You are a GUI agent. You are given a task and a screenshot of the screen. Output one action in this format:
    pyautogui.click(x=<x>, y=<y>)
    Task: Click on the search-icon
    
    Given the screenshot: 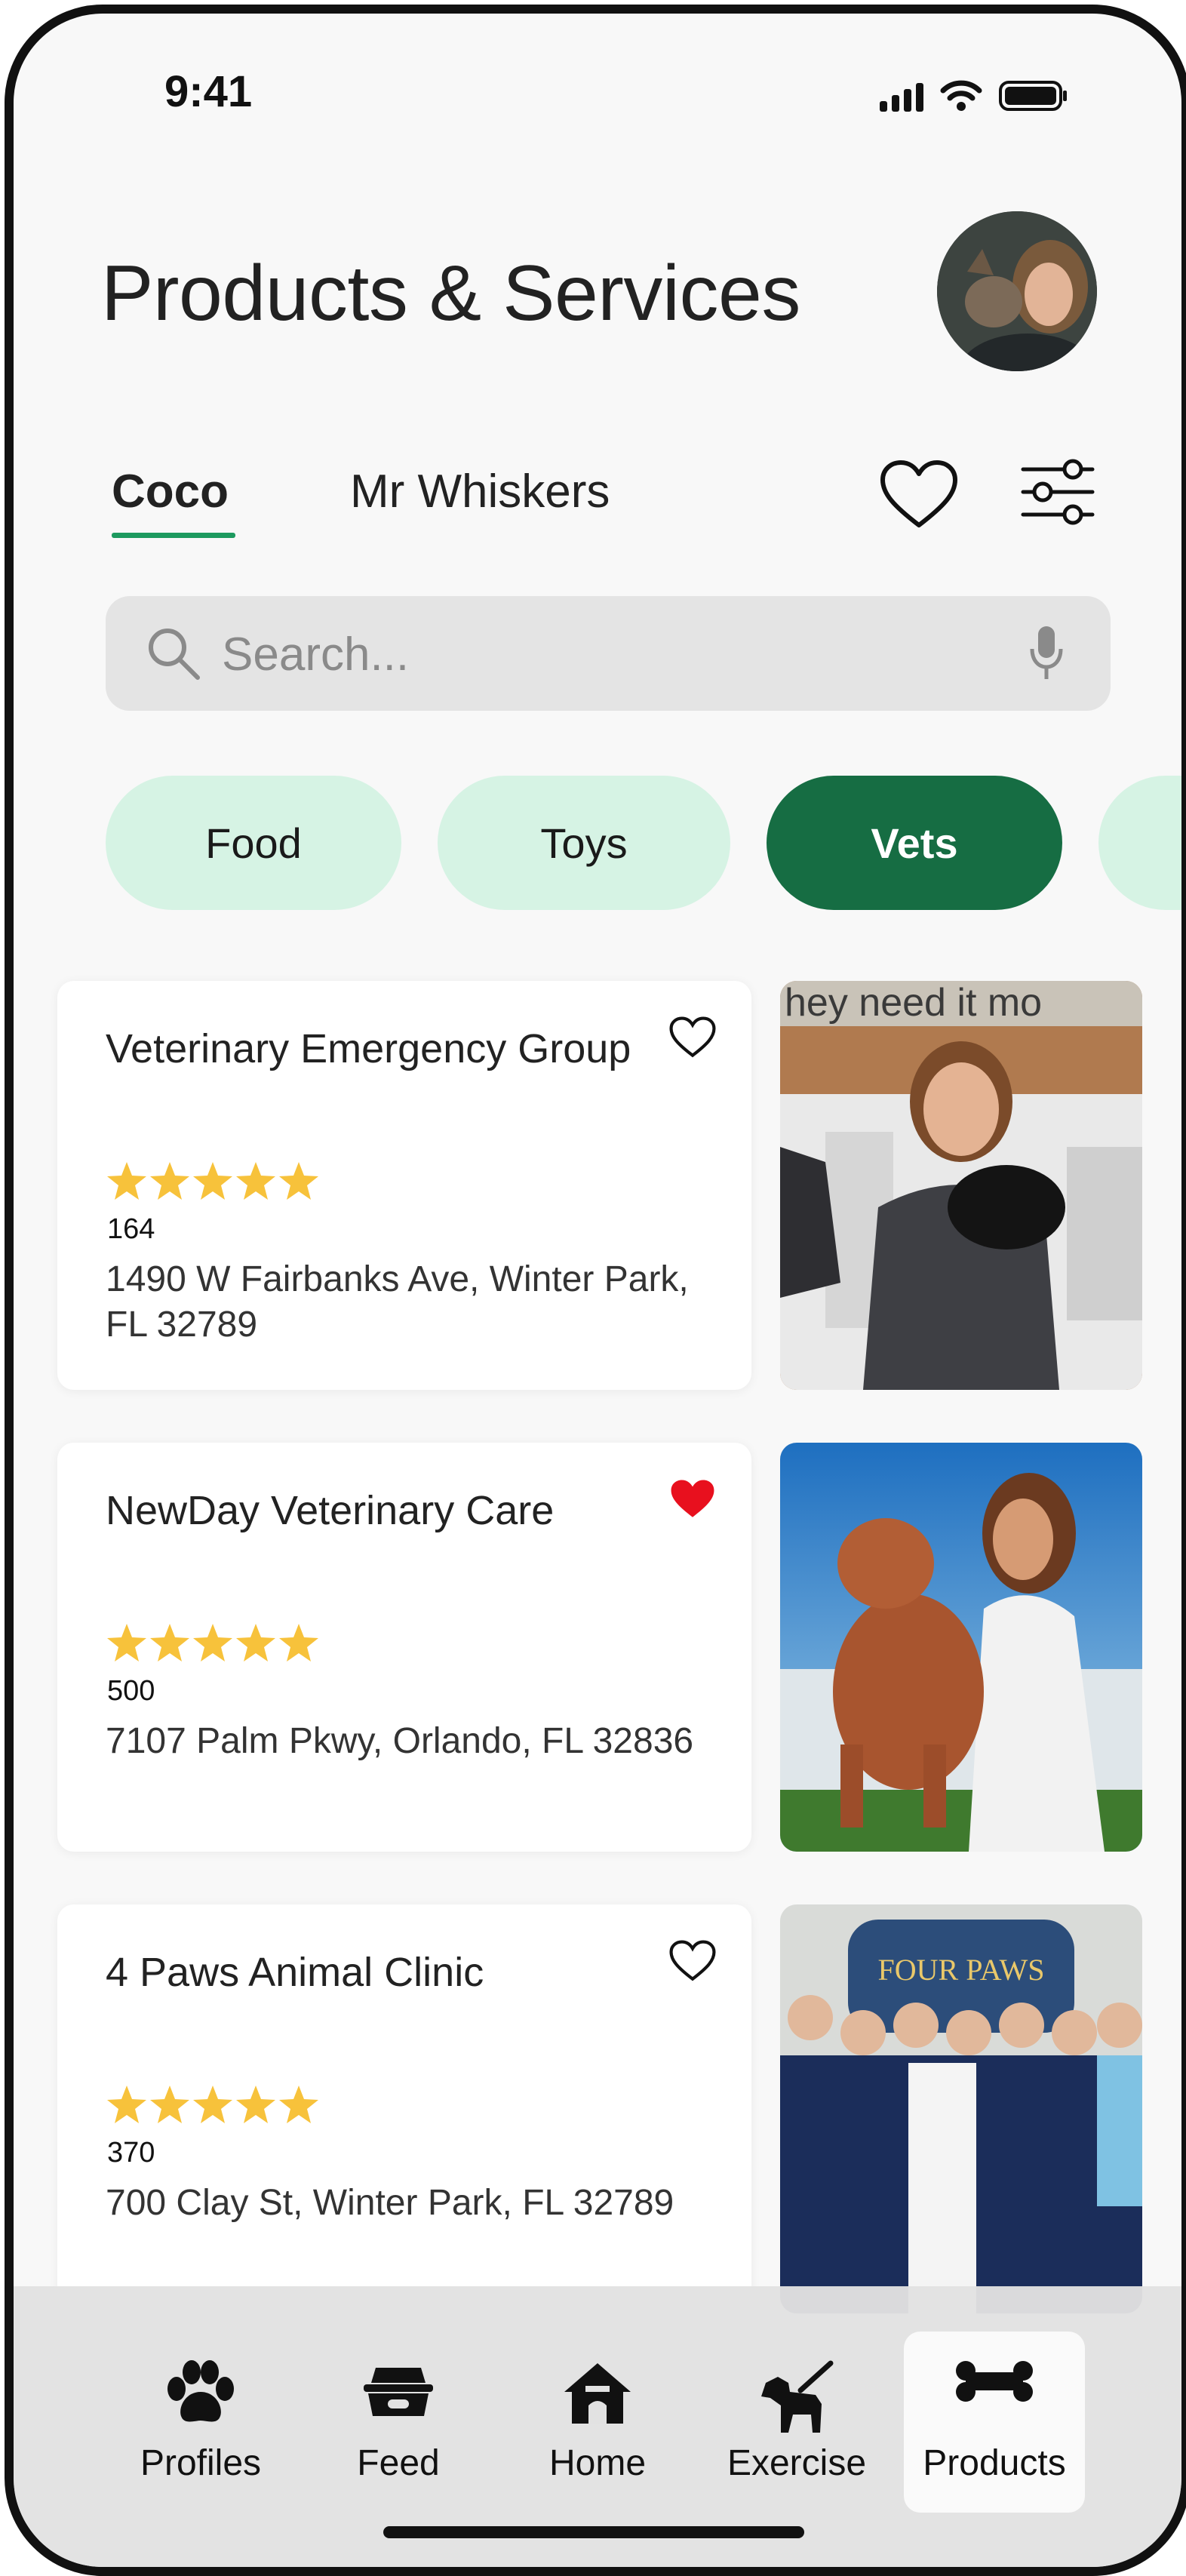 What is the action you would take?
    pyautogui.click(x=174, y=654)
    